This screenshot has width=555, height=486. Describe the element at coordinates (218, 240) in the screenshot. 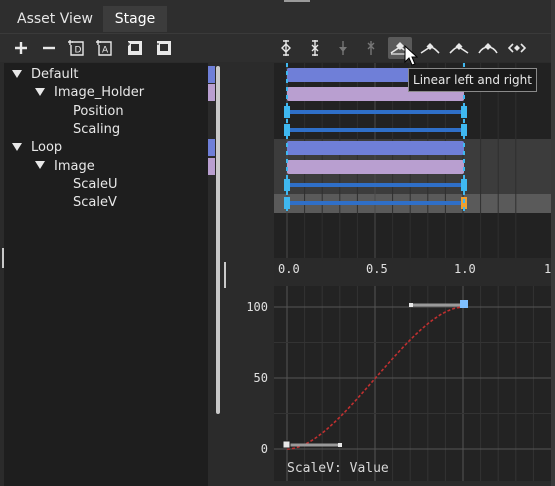

I see `tree-scrollbar` at that location.